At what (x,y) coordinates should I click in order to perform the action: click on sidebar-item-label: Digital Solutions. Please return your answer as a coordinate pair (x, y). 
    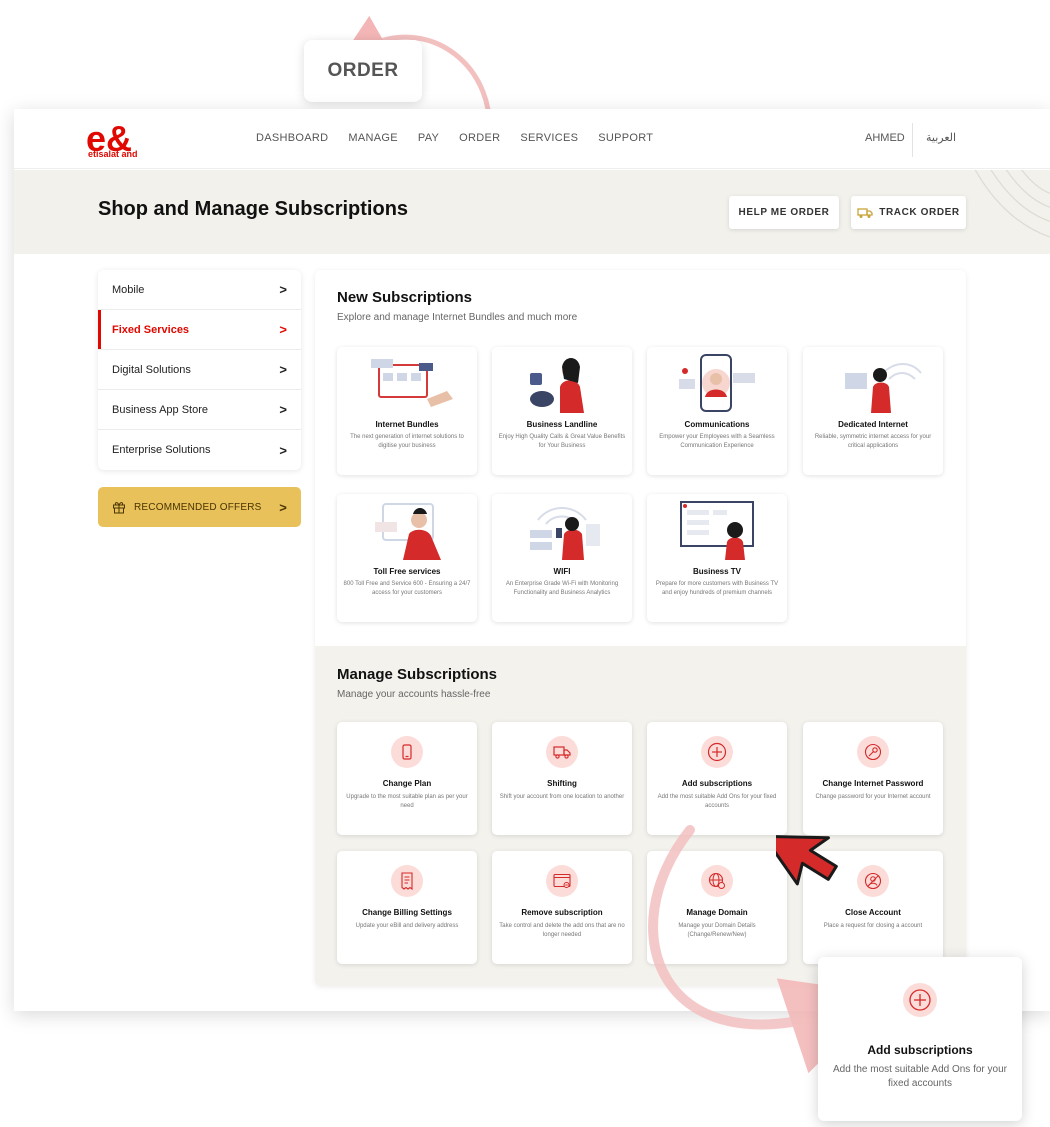
    Looking at the image, I should click on (151, 369).